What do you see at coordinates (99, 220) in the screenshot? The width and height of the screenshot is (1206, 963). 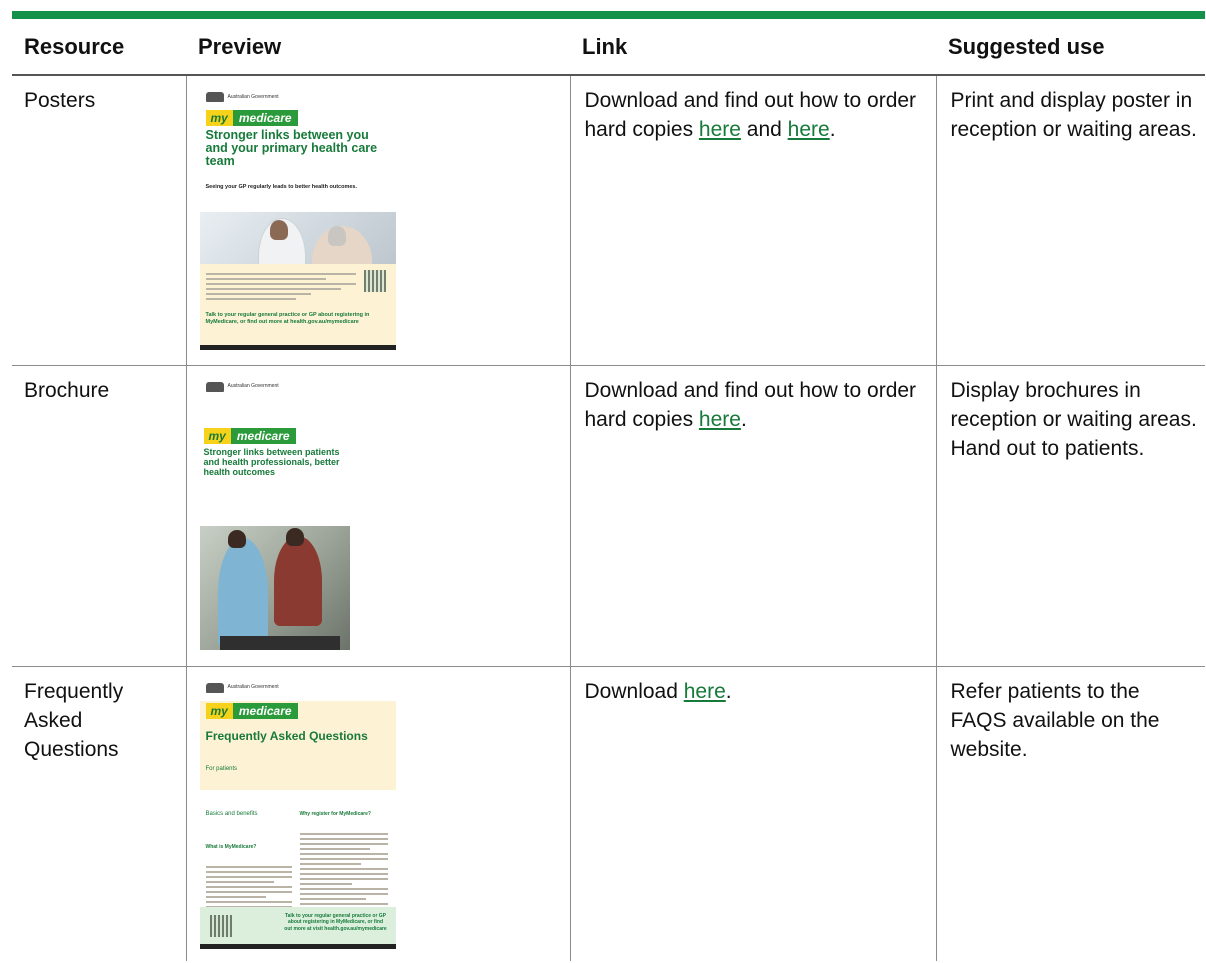 I see `resource-name: Posters` at bounding box center [99, 220].